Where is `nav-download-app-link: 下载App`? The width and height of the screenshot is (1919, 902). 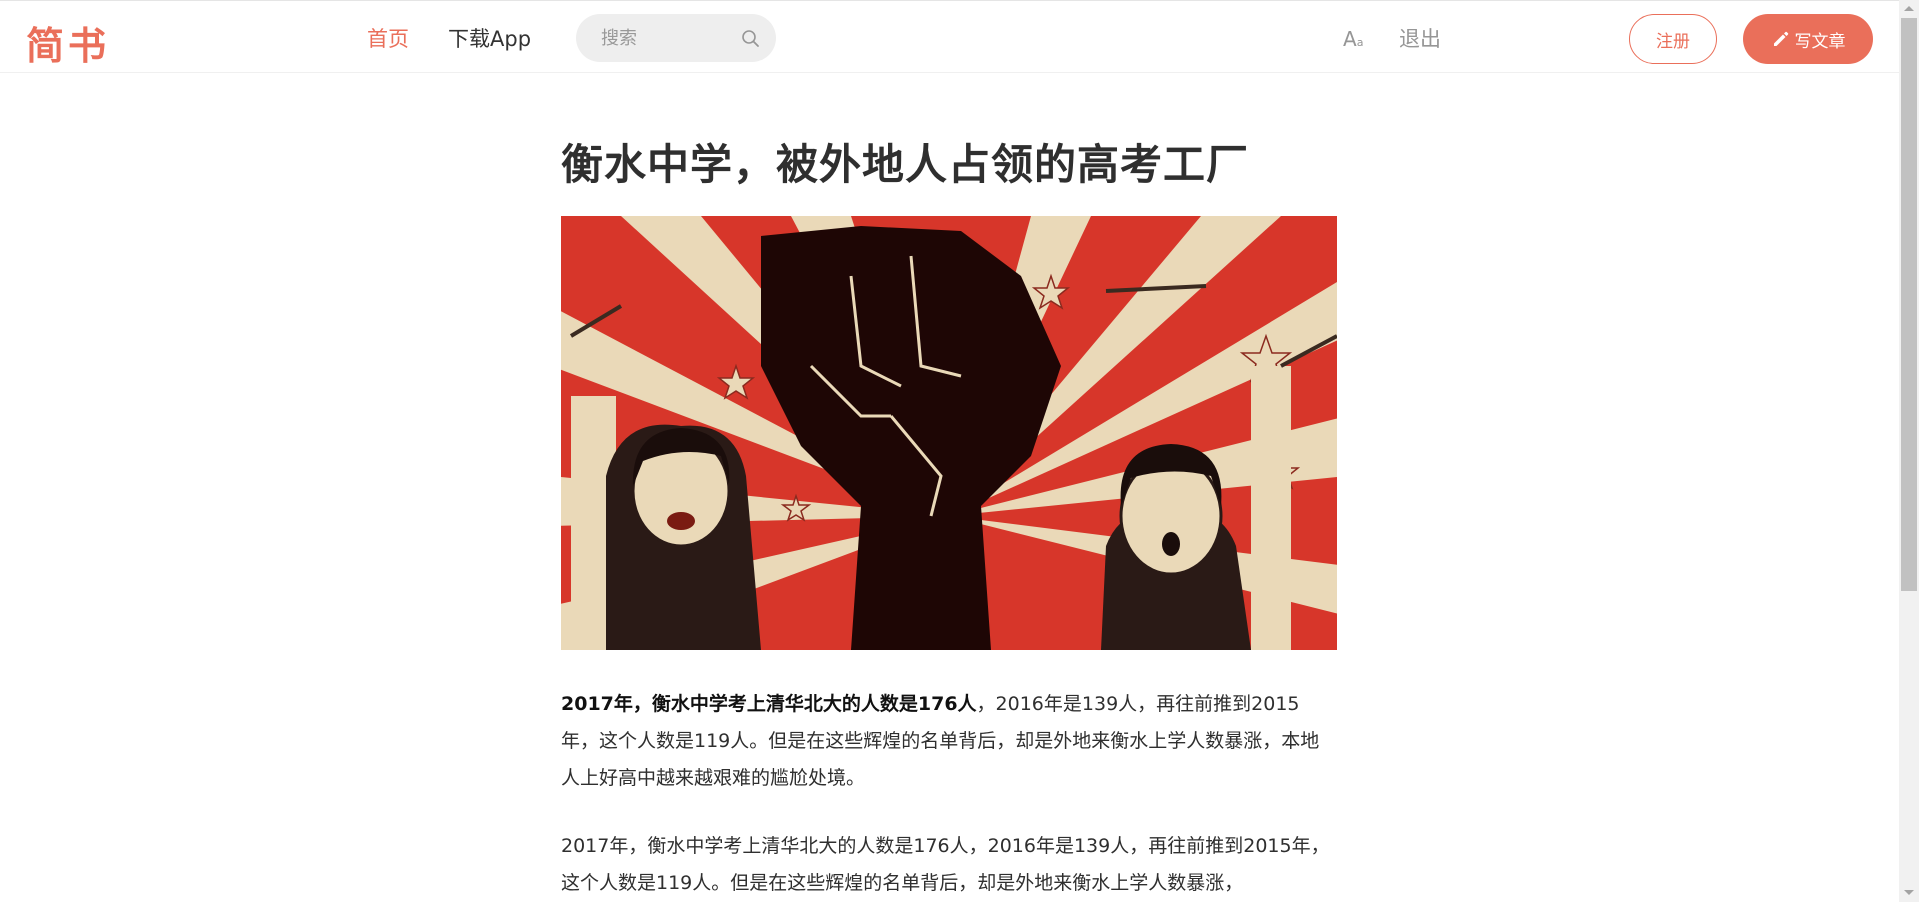
nav-download-app-link: 下载App is located at coordinates (489, 38).